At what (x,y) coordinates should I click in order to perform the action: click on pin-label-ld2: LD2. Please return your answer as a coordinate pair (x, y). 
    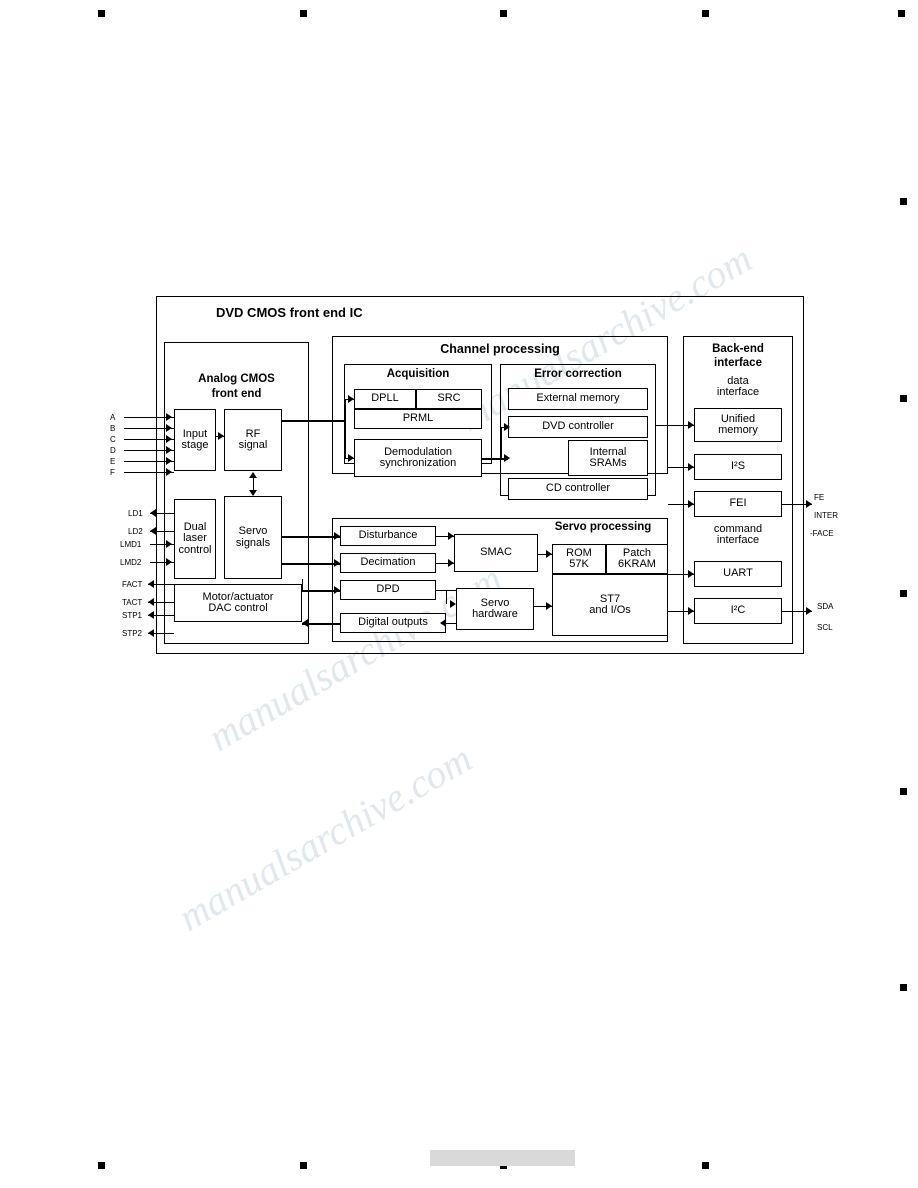
    Looking at the image, I should click on (135, 531).